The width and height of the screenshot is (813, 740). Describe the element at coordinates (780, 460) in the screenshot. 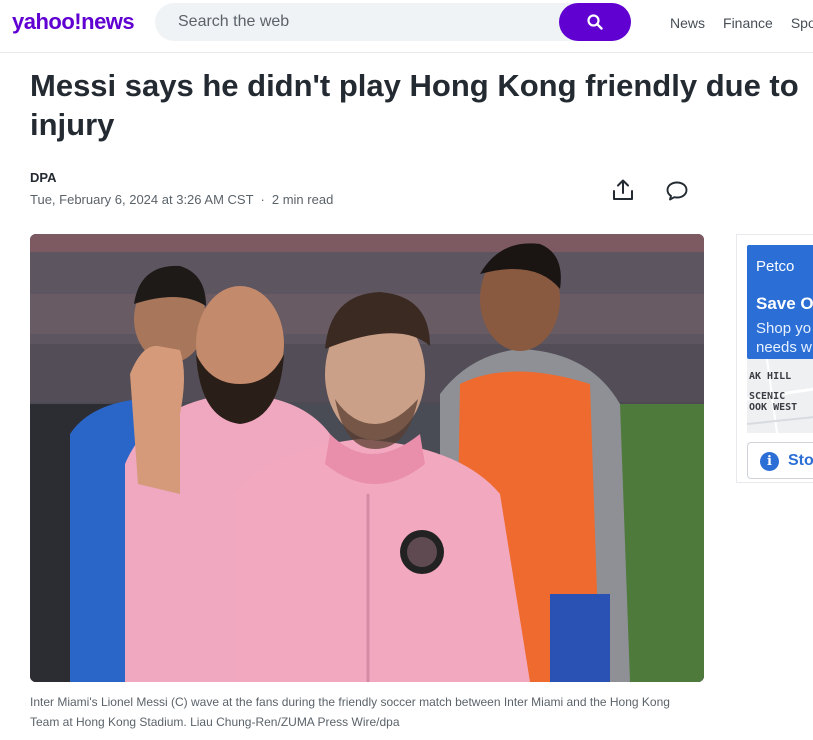

I see `store-locator-button: i Sto` at that location.